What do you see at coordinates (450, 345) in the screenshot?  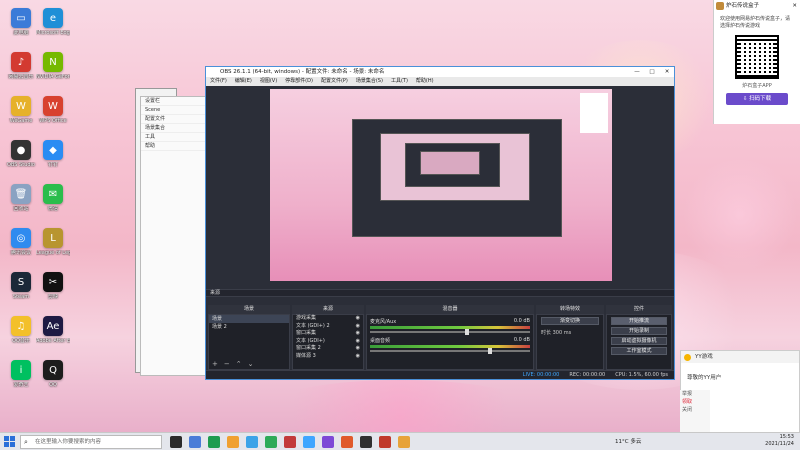 I see `mixer-channel: 桌面音频 0.0 dB` at bounding box center [450, 345].